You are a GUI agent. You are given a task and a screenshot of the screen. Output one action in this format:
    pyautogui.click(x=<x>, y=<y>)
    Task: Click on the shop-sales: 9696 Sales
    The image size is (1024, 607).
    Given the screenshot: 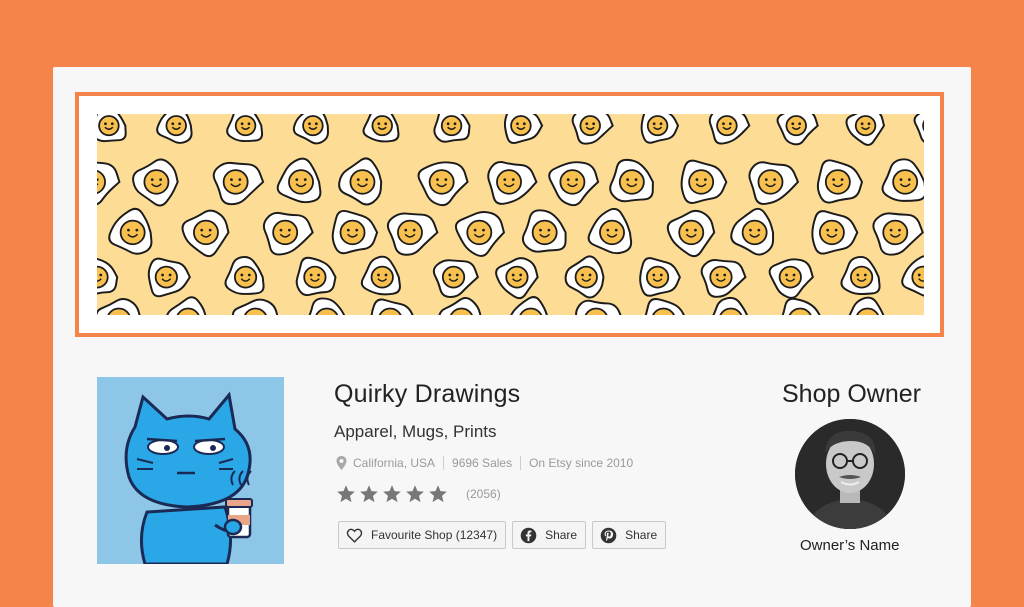 What is the action you would take?
    pyautogui.click(x=482, y=463)
    